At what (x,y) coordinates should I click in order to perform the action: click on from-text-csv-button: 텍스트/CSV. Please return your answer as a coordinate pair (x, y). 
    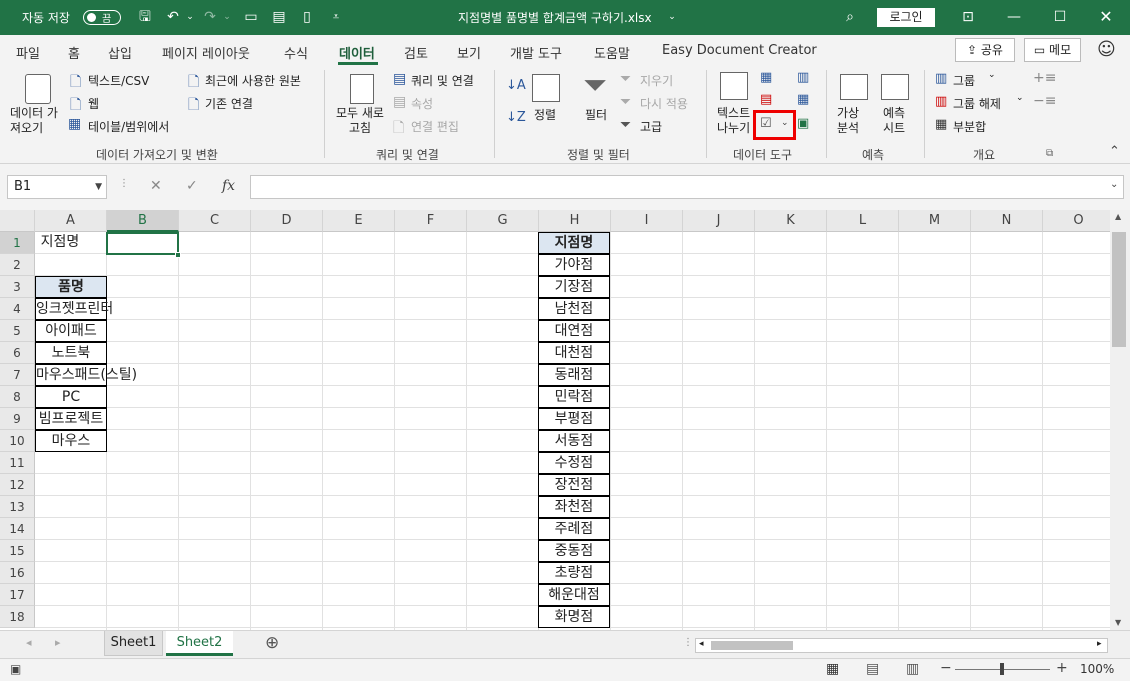
    Looking at the image, I should click on (118, 80).